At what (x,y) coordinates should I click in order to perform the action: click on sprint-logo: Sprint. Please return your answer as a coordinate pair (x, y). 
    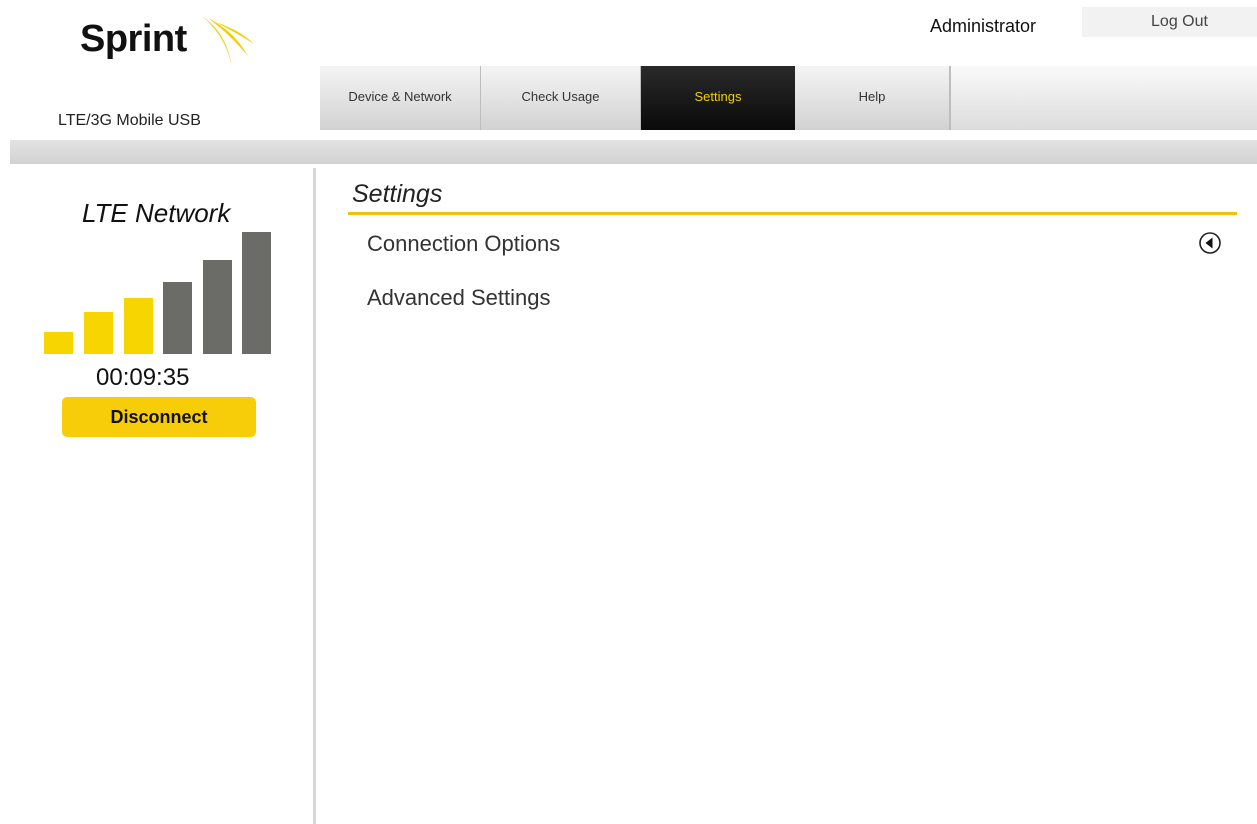
    Looking at the image, I should click on (170, 47).